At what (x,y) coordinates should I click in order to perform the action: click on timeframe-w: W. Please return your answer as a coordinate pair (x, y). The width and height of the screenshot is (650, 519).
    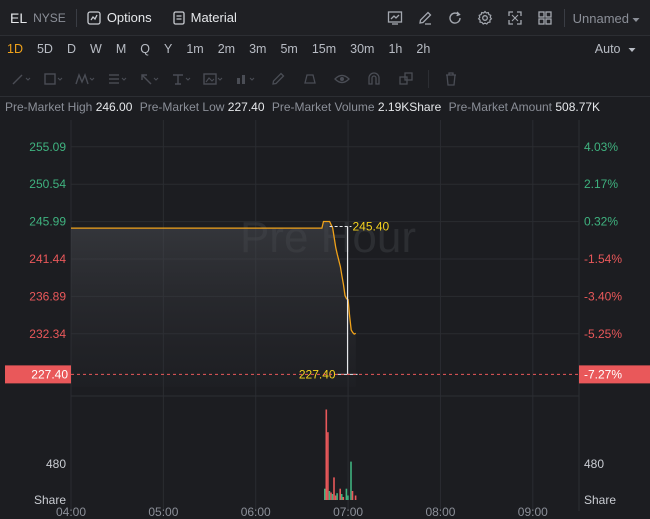
    Looking at the image, I should click on (96, 49).